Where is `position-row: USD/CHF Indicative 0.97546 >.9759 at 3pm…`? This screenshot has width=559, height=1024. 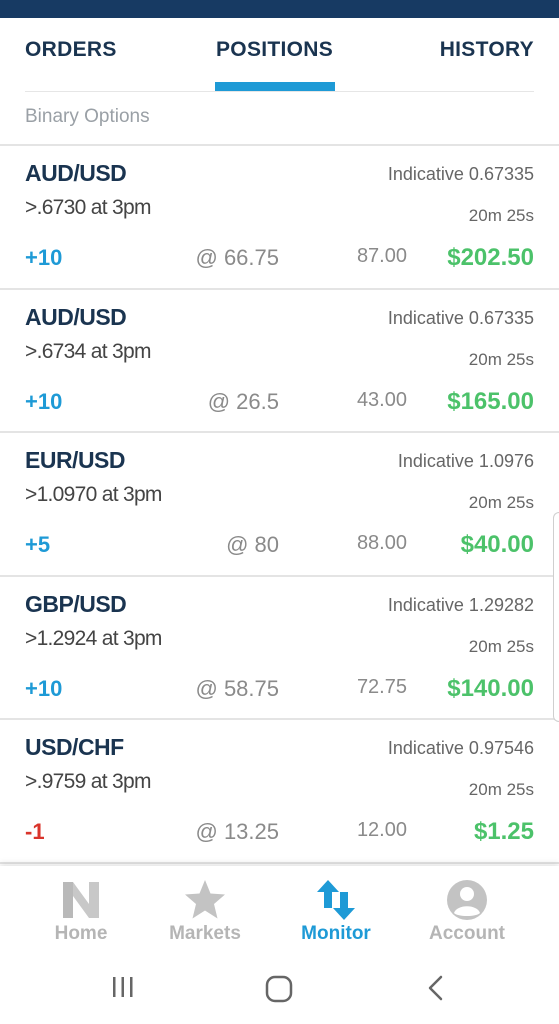
position-row: USD/CHF Indicative 0.97546 >.9759 at 3pm… is located at coordinates (279, 792).